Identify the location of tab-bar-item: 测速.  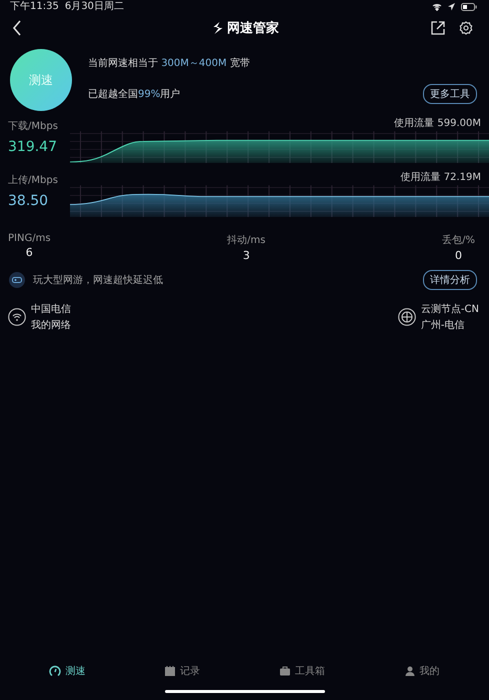
(67, 671).